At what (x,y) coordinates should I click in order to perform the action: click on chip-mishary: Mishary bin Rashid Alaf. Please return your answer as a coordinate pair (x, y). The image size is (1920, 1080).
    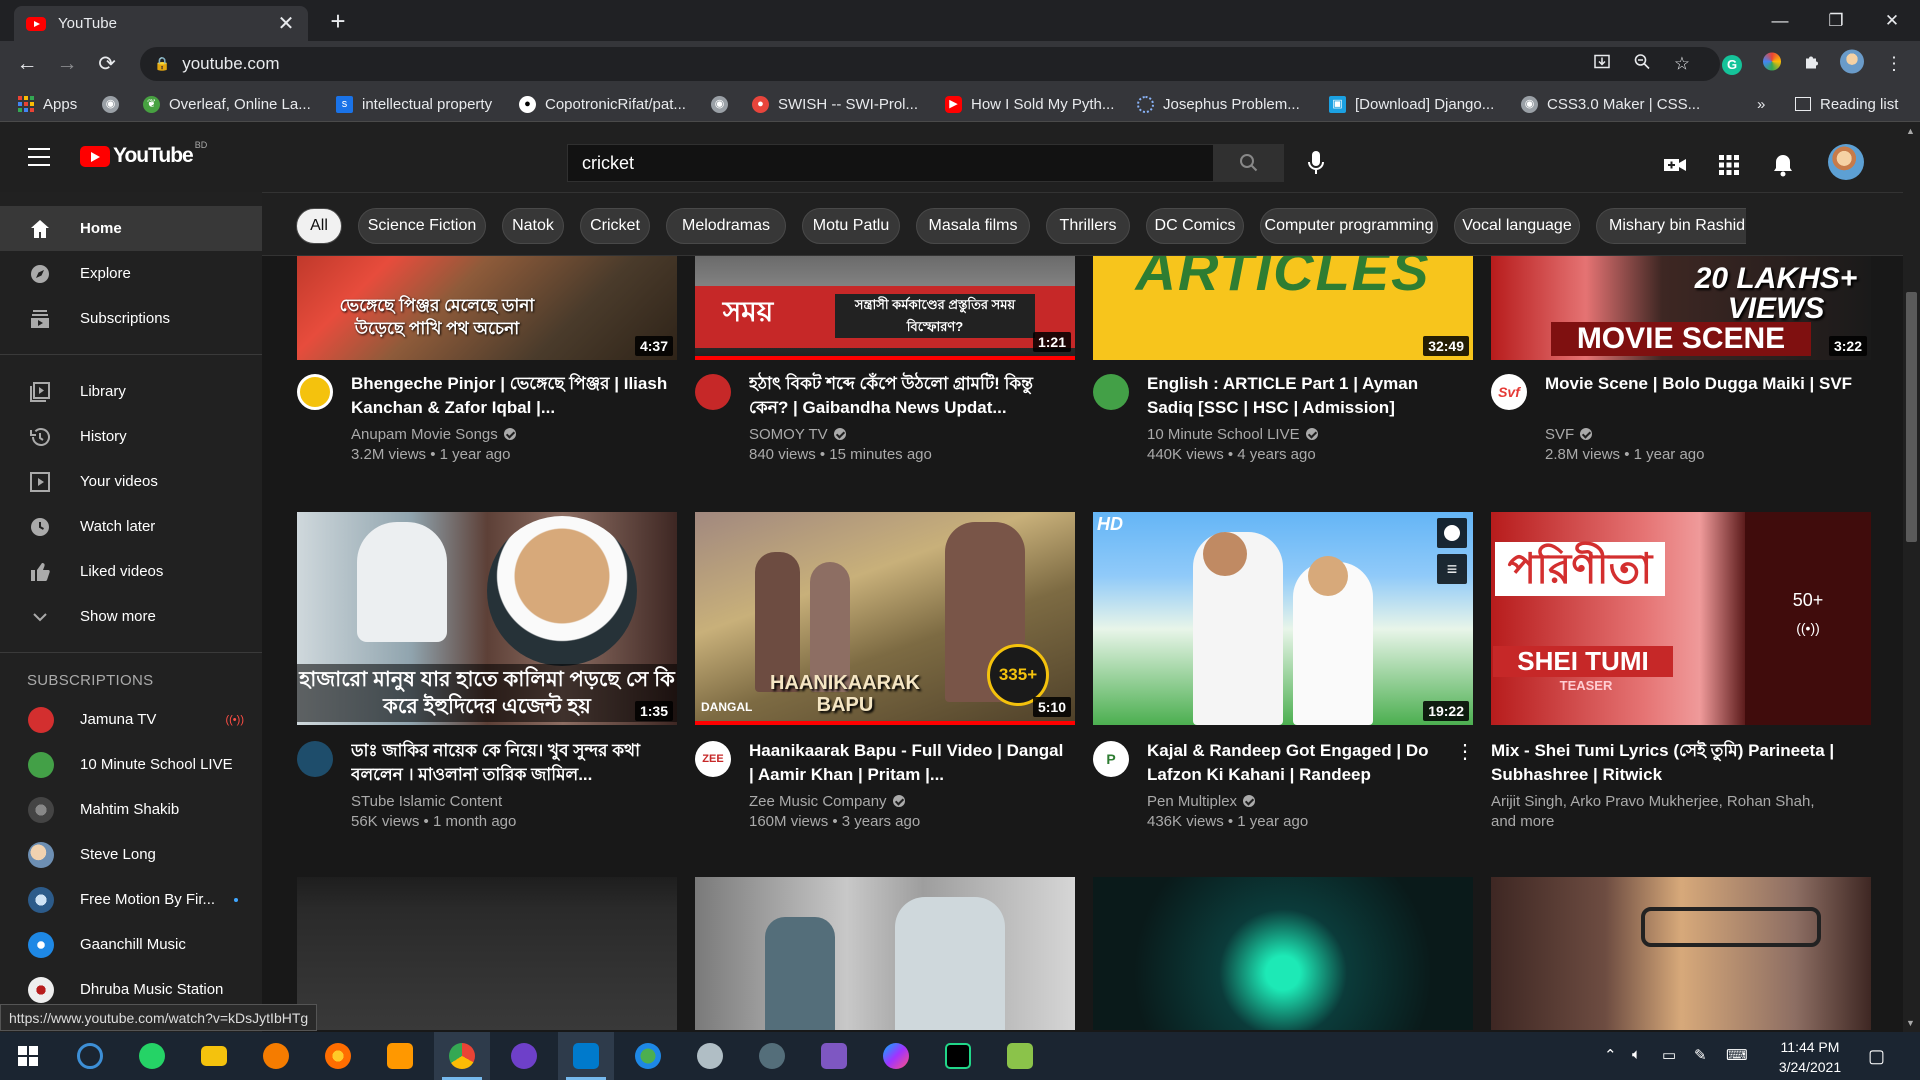
    Looking at the image, I should click on (1671, 226).